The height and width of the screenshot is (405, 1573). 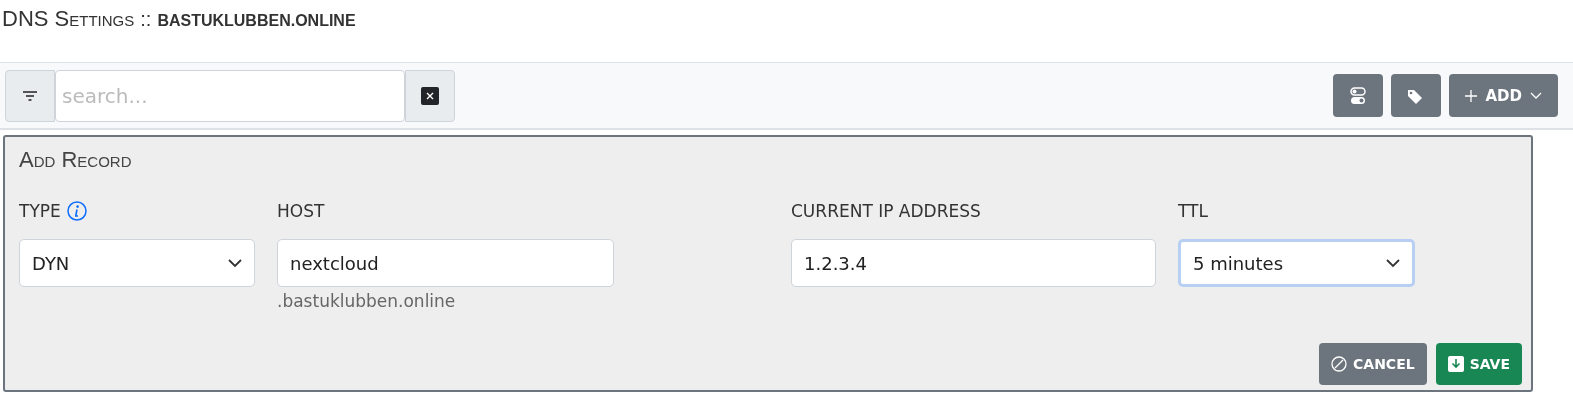 What do you see at coordinates (1339, 364) in the screenshot?
I see `ban-icon` at bounding box center [1339, 364].